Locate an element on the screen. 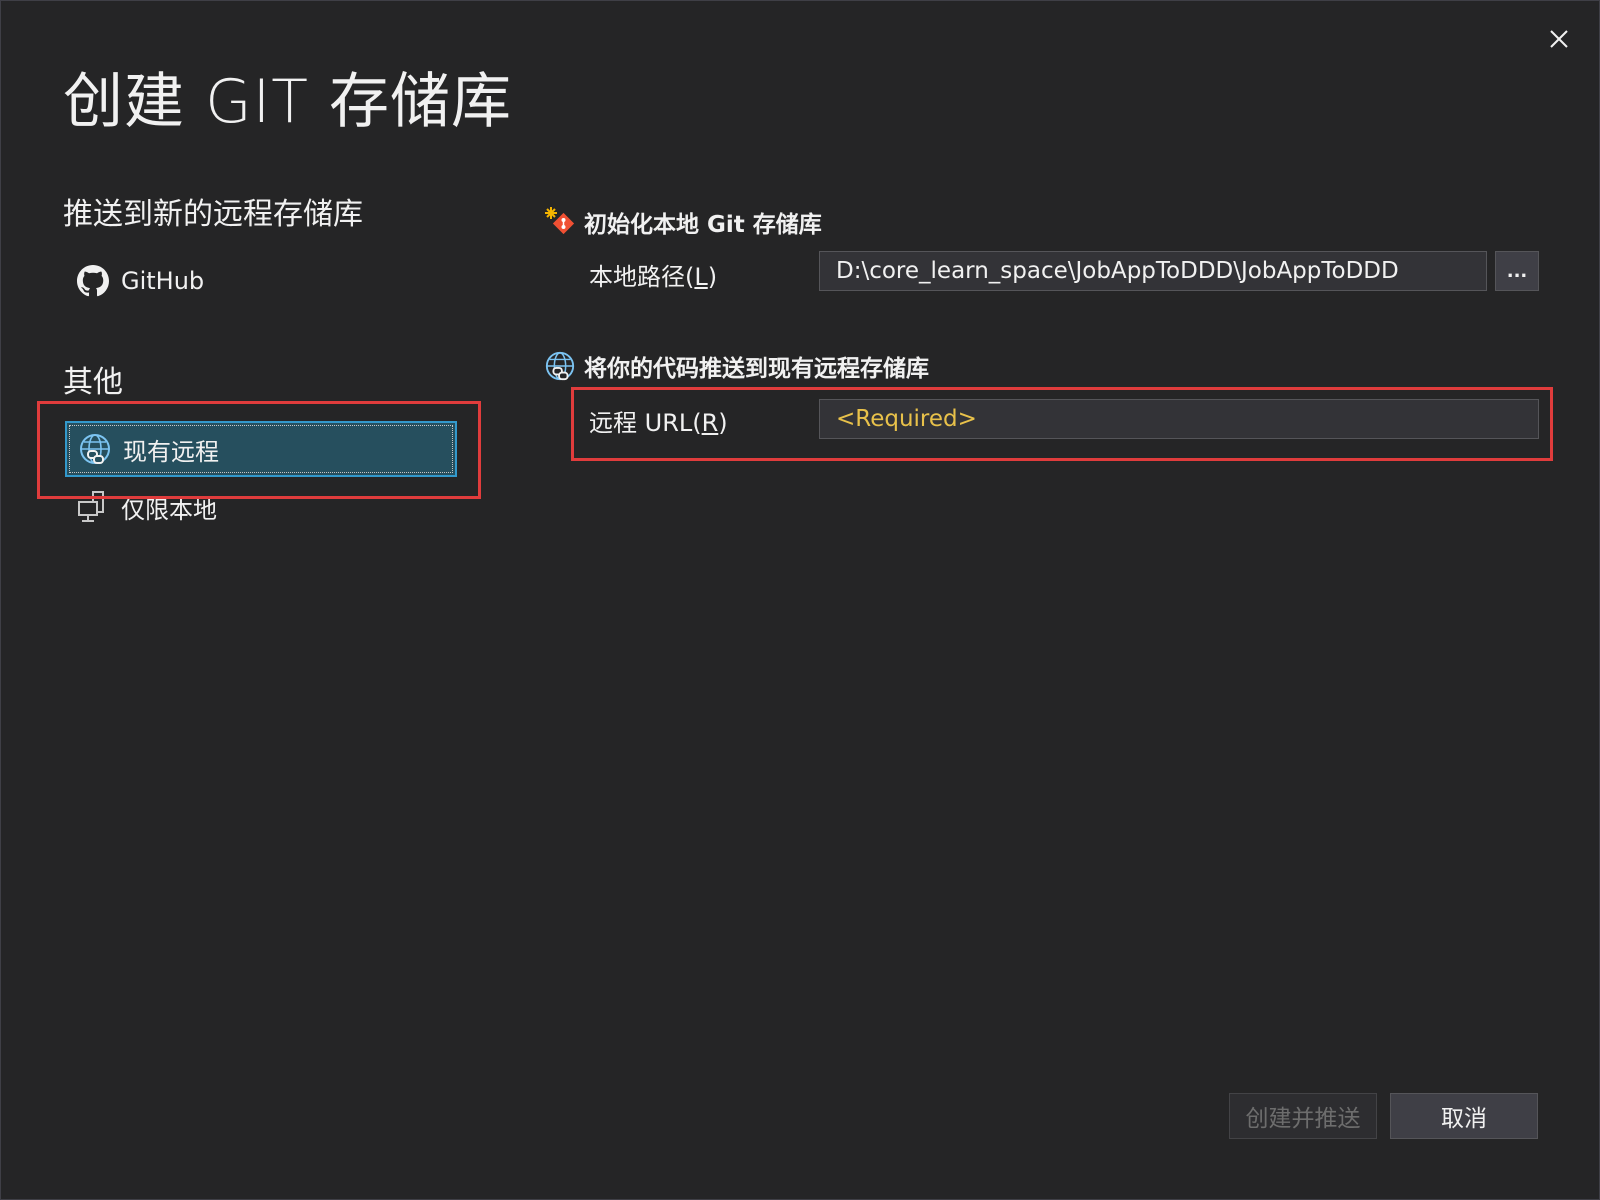 The height and width of the screenshot is (1200, 1600). sidebar-item-existing-remote: 现有远程 is located at coordinates (261, 449).